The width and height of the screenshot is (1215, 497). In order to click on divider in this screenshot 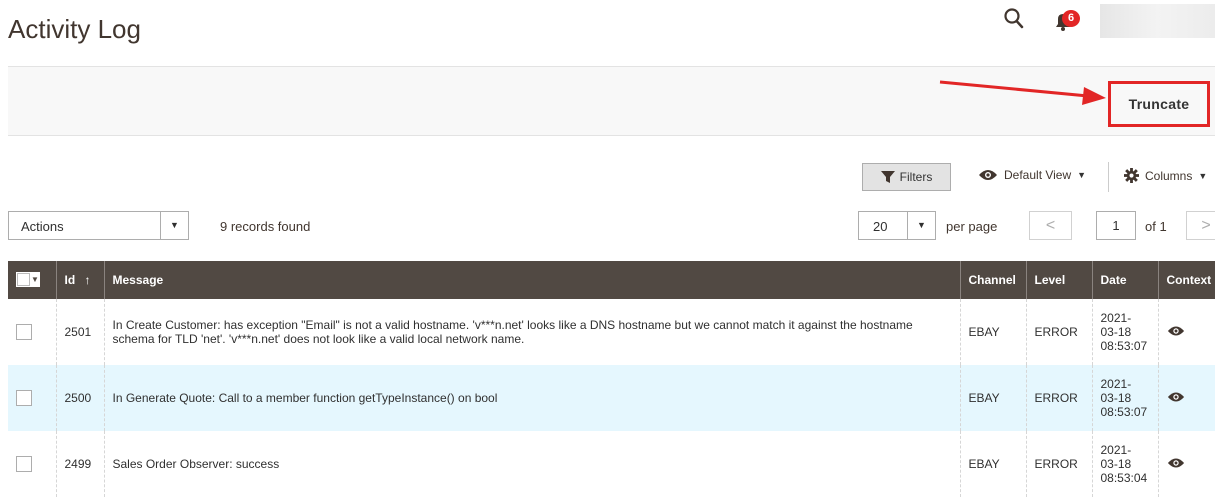, I will do `click(1108, 177)`.